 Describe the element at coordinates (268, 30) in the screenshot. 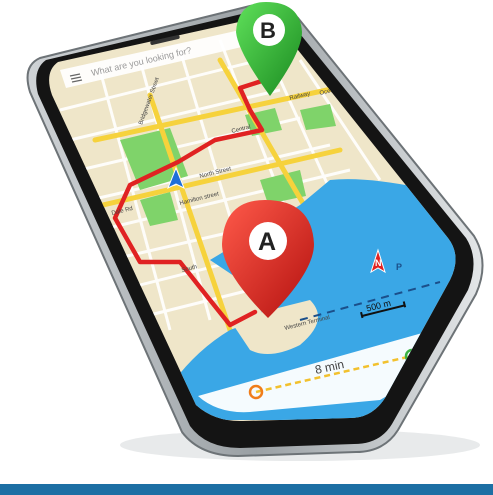

I see `pin-b-letter: B` at that location.